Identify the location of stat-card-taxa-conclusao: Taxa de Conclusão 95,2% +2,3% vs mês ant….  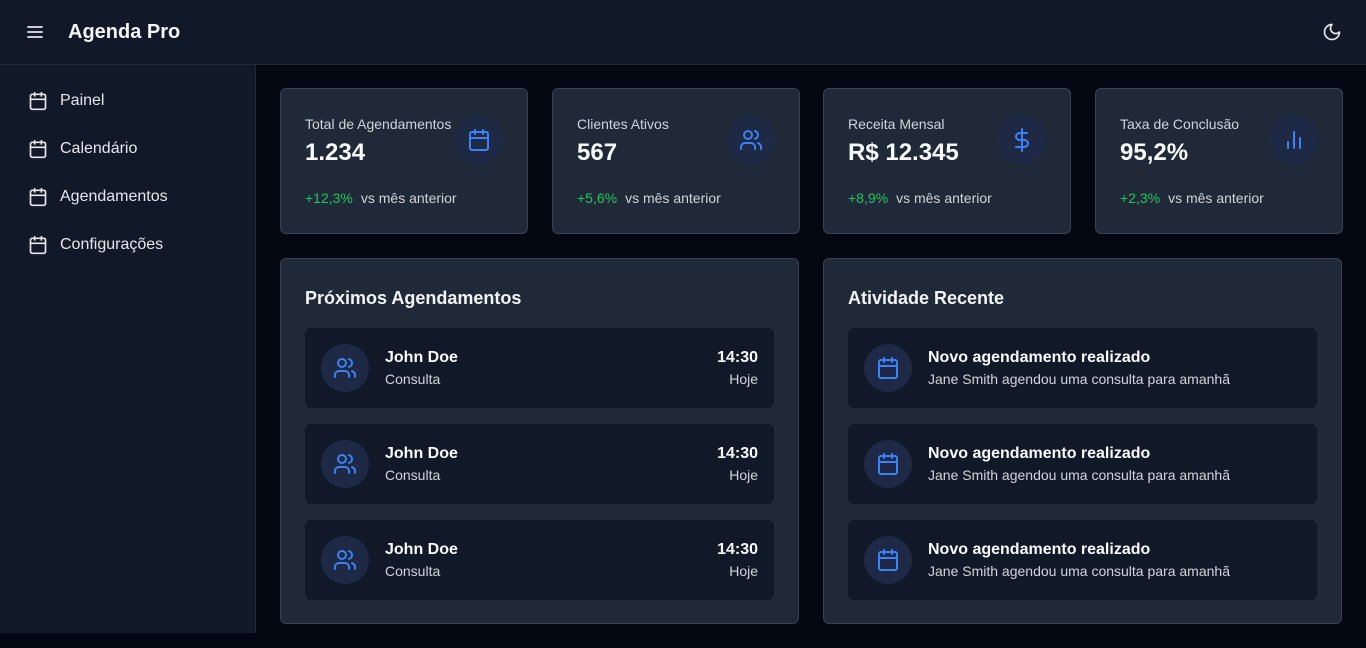
(1219, 161).